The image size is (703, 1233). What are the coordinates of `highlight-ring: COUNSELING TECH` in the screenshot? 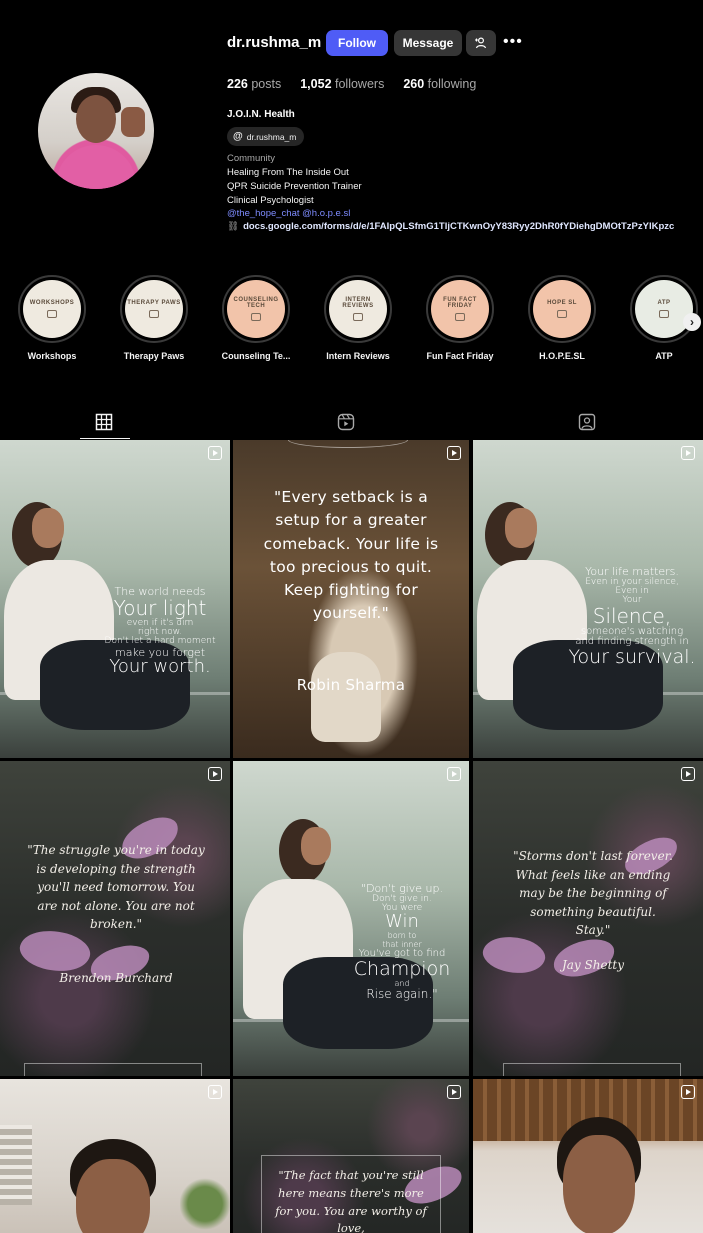 It's located at (256, 309).